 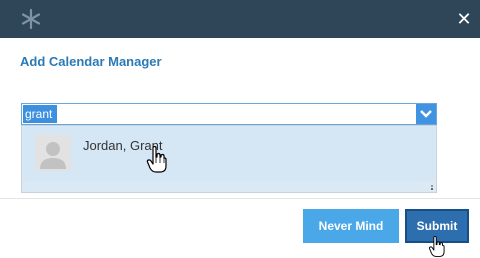 I want to click on snowflake-icon, so click(x=31, y=19).